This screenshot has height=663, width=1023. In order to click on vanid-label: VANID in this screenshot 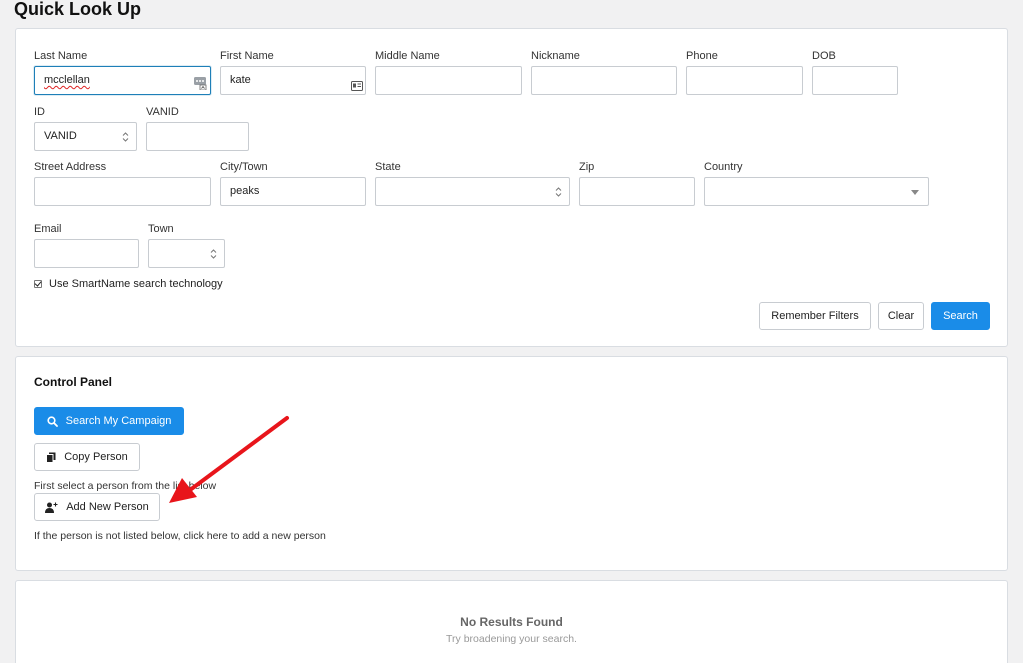, I will do `click(162, 112)`.